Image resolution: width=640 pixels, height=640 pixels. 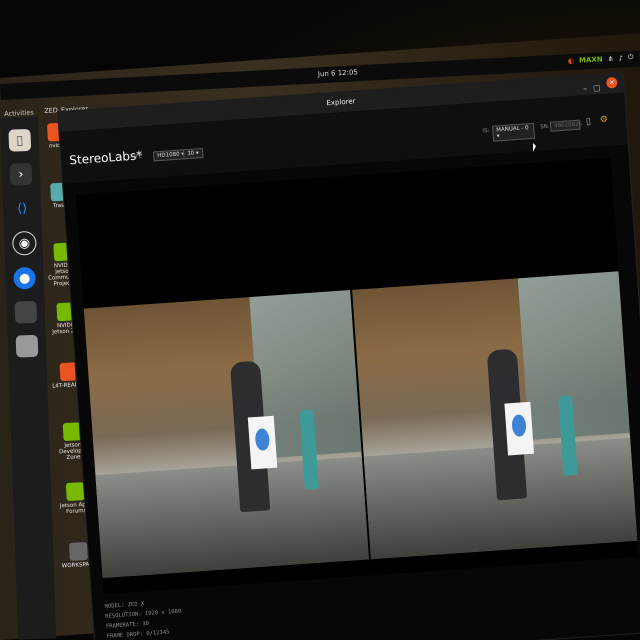 I want to click on files-icon: ▯, so click(x=20, y=140).